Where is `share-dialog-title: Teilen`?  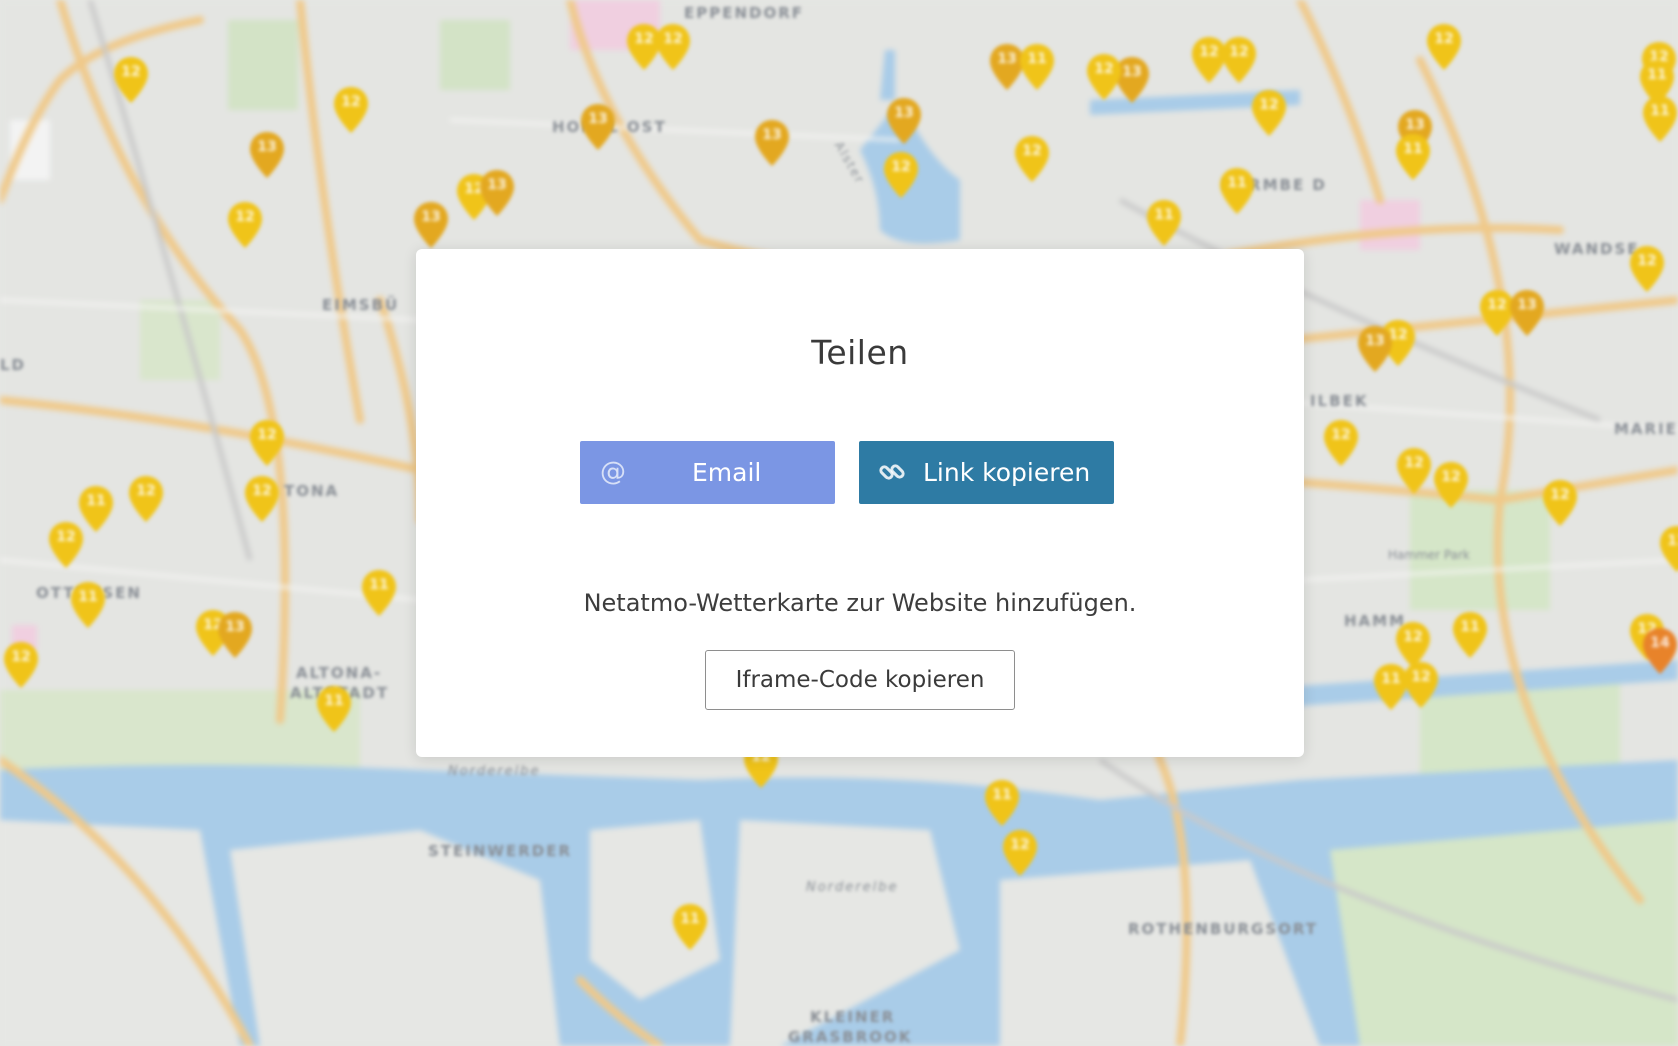 share-dialog-title: Teilen is located at coordinates (860, 352).